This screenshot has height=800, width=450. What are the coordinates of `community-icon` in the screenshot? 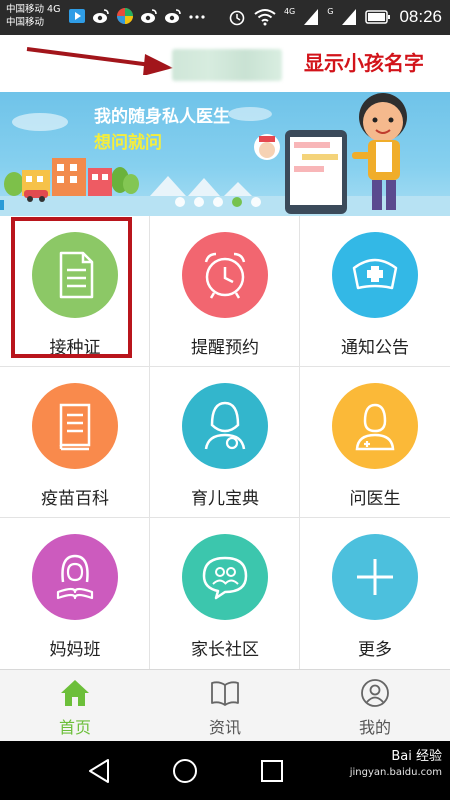 It's located at (225, 578).